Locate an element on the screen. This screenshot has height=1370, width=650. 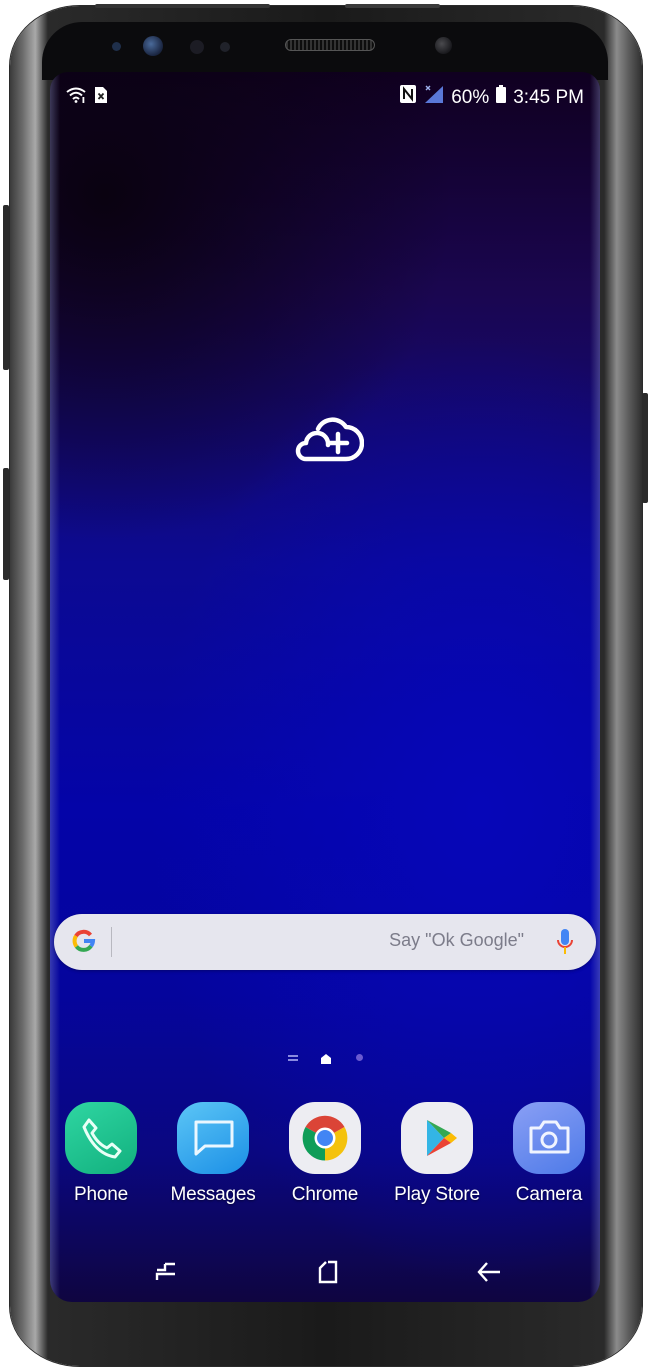
app-dock: Phone Messages Chrome Play Store Camera is located at coordinates (325, 1157).